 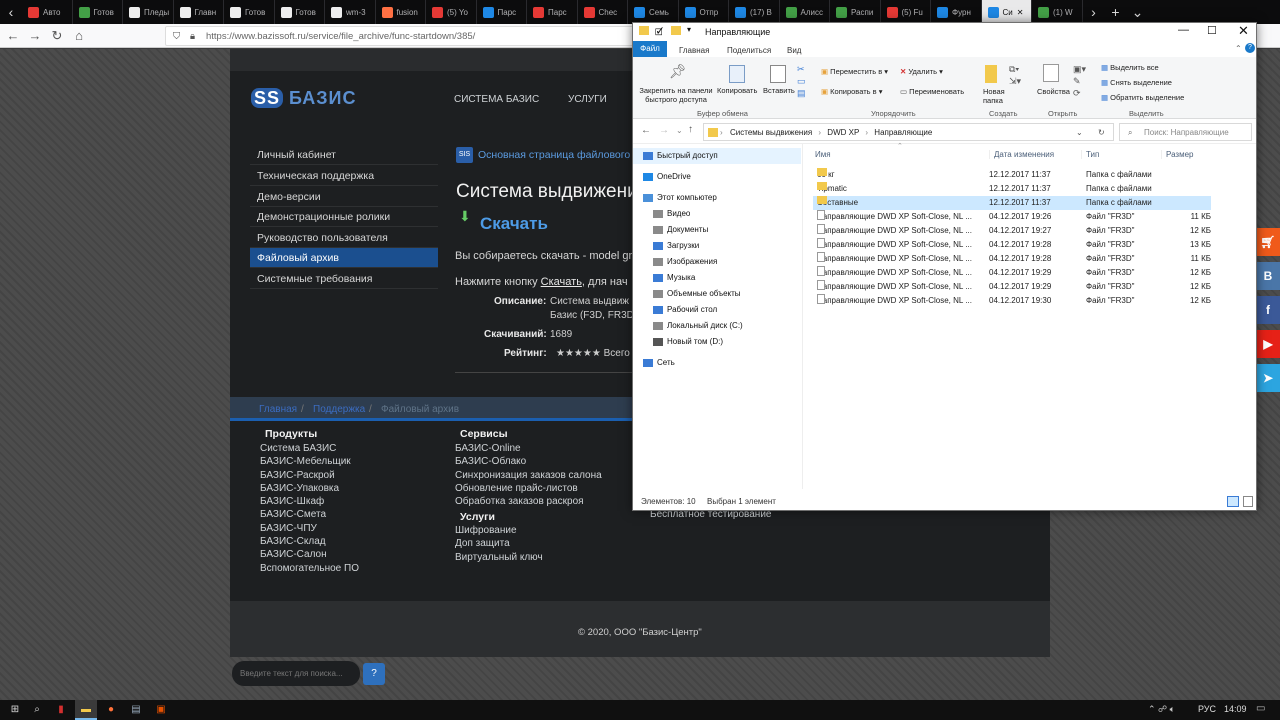 I want to click on close-tab-icon: ✕, so click(x=1020, y=12).